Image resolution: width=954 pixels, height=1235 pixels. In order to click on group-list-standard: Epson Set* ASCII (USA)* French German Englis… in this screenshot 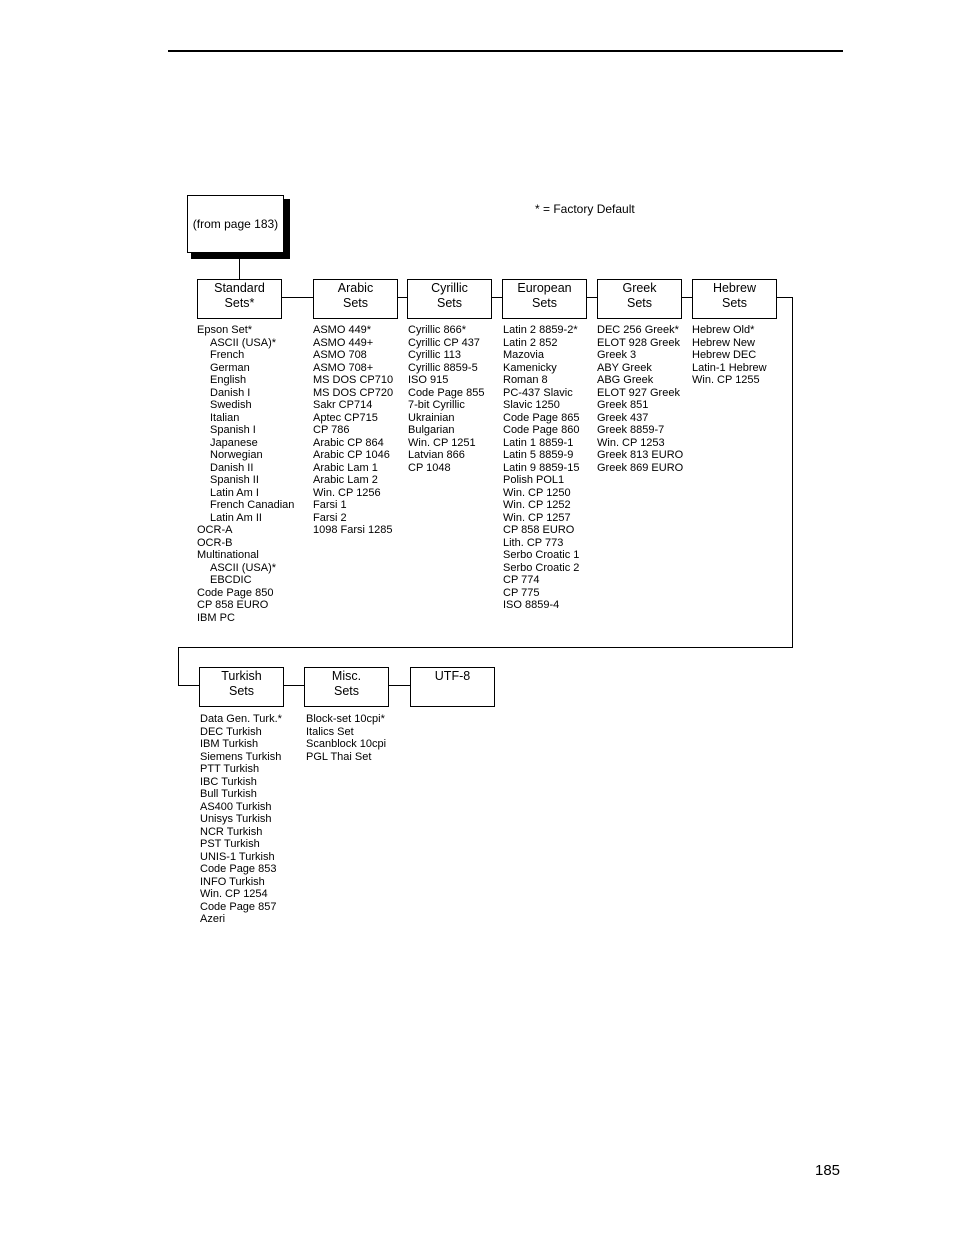, I will do `click(245, 474)`.